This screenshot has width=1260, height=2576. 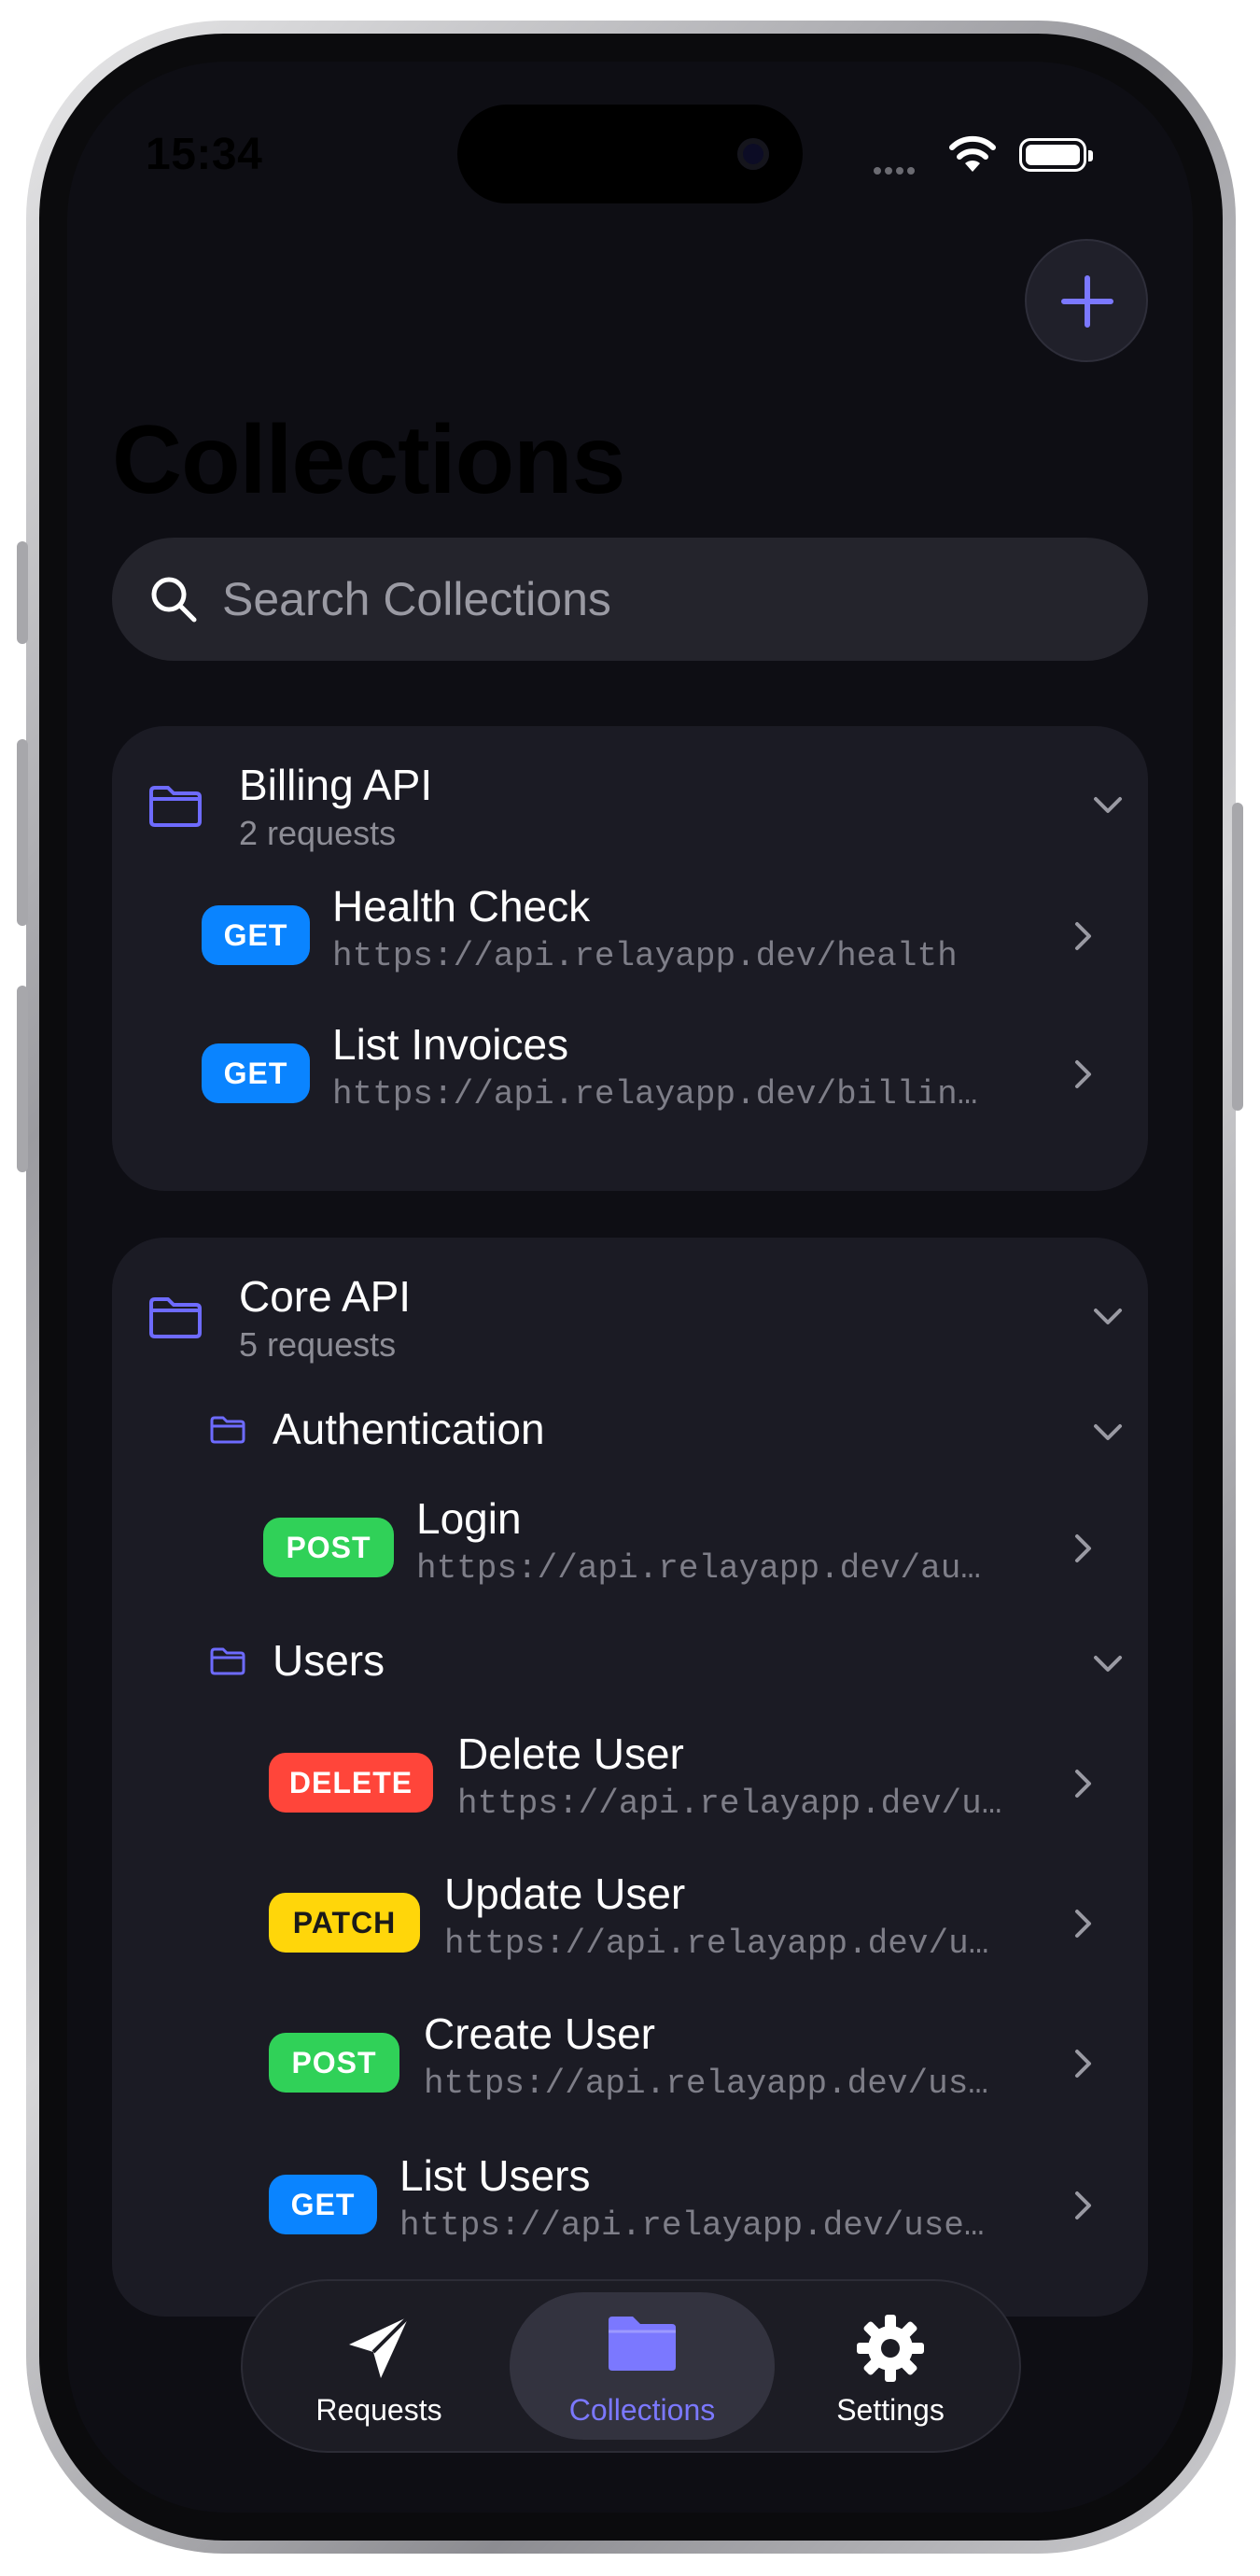 What do you see at coordinates (369, 460) in the screenshot?
I see `page-title: Collections` at bounding box center [369, 460].